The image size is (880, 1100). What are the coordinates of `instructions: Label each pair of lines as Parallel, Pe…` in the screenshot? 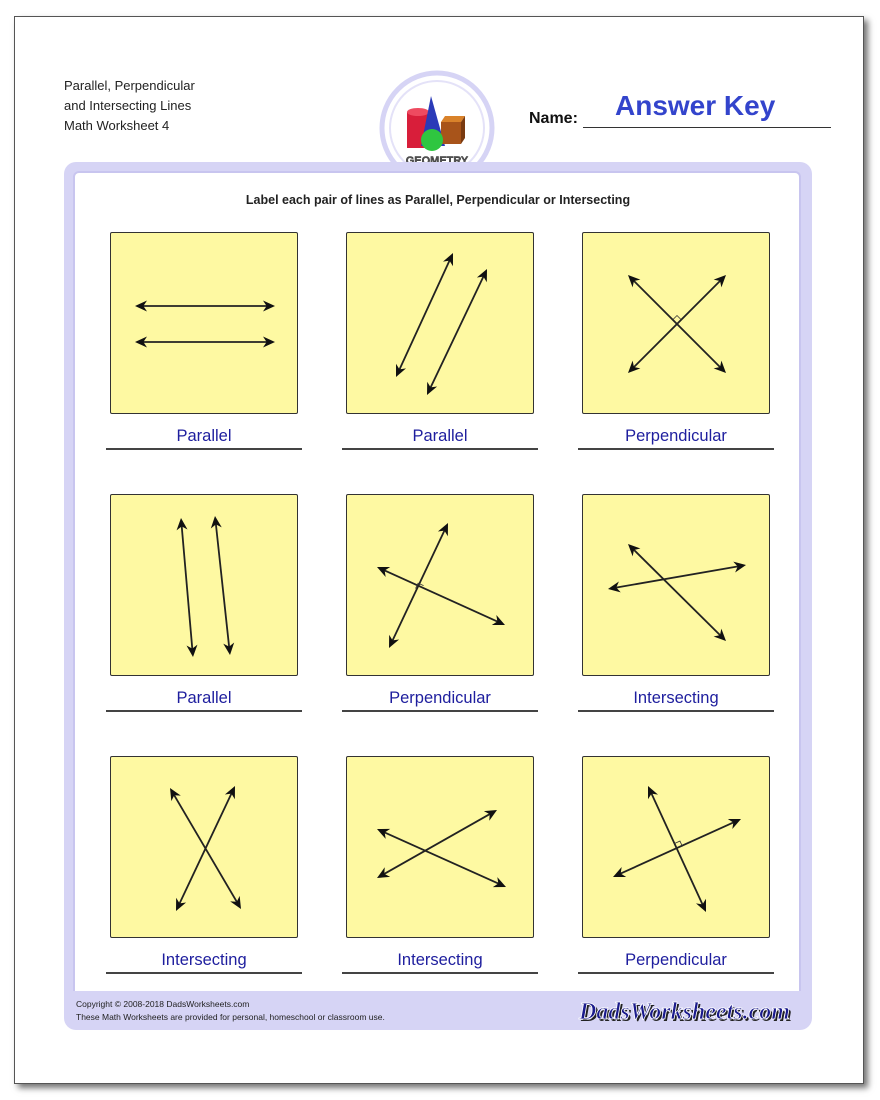 It's located at (438, 200).